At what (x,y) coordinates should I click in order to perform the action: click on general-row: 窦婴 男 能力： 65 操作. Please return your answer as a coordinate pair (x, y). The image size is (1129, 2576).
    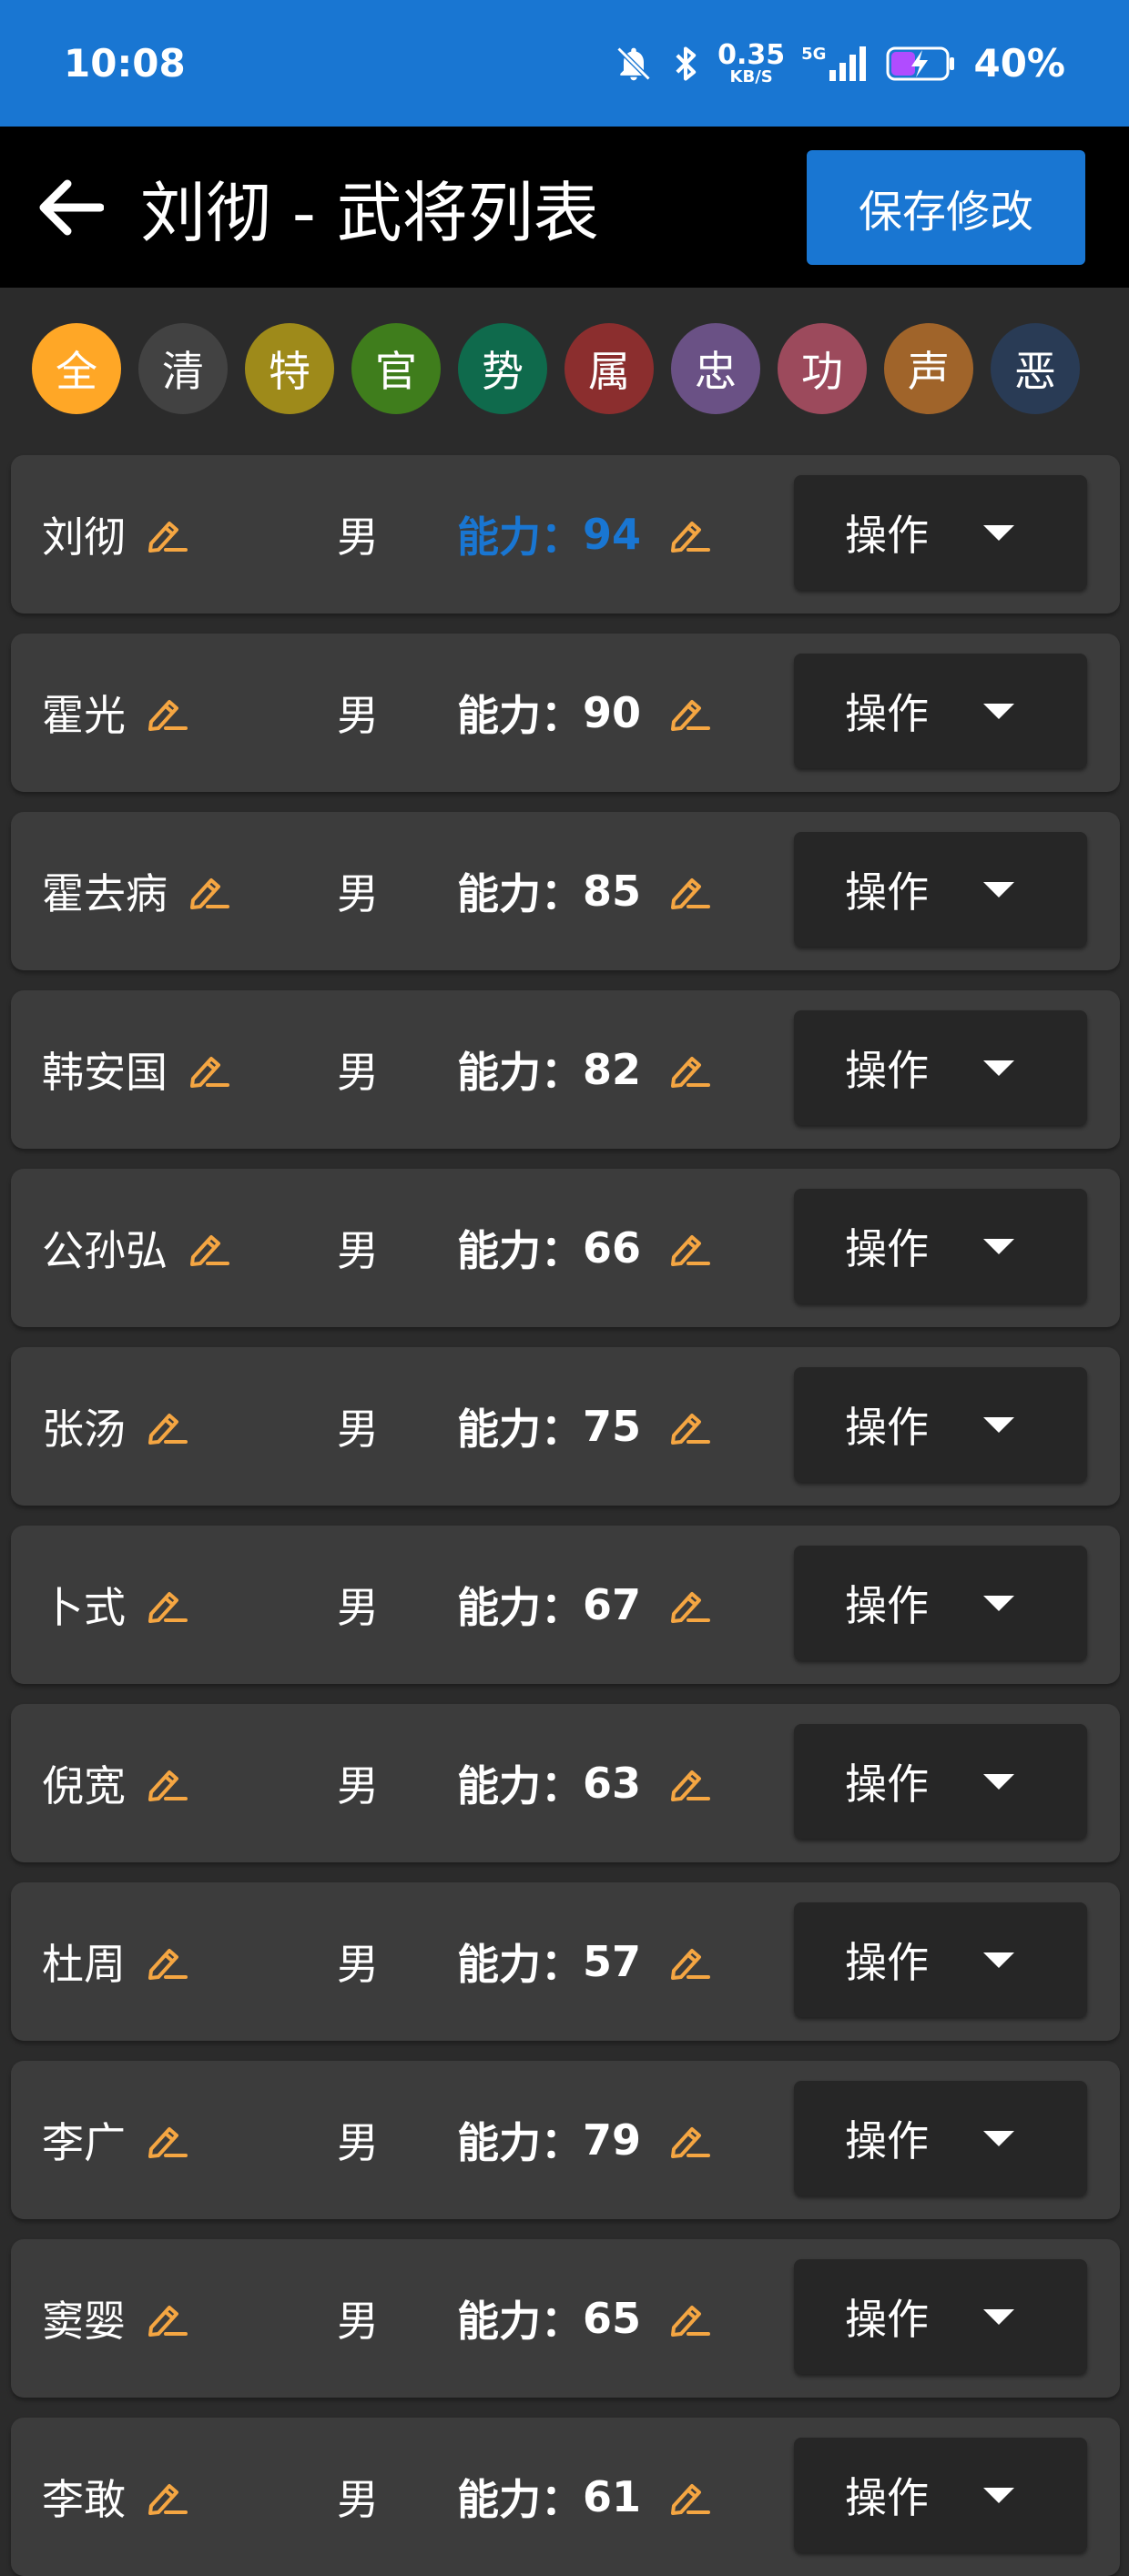
    Looking at the image, I should click on (565, 2318).